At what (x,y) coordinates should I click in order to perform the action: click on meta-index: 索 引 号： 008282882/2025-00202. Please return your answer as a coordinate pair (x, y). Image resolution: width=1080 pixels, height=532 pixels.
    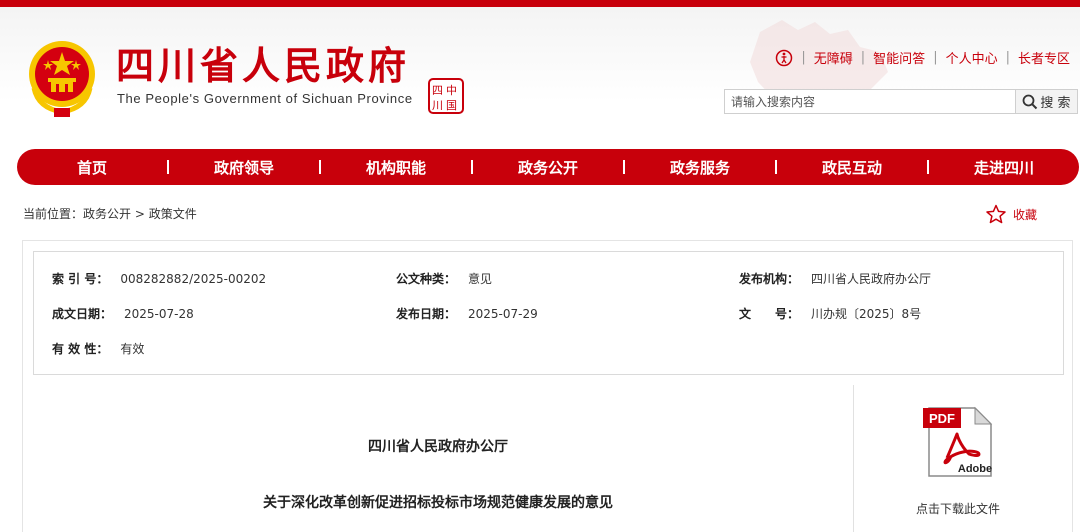
    Looking at the image, I should click on (159, 278).